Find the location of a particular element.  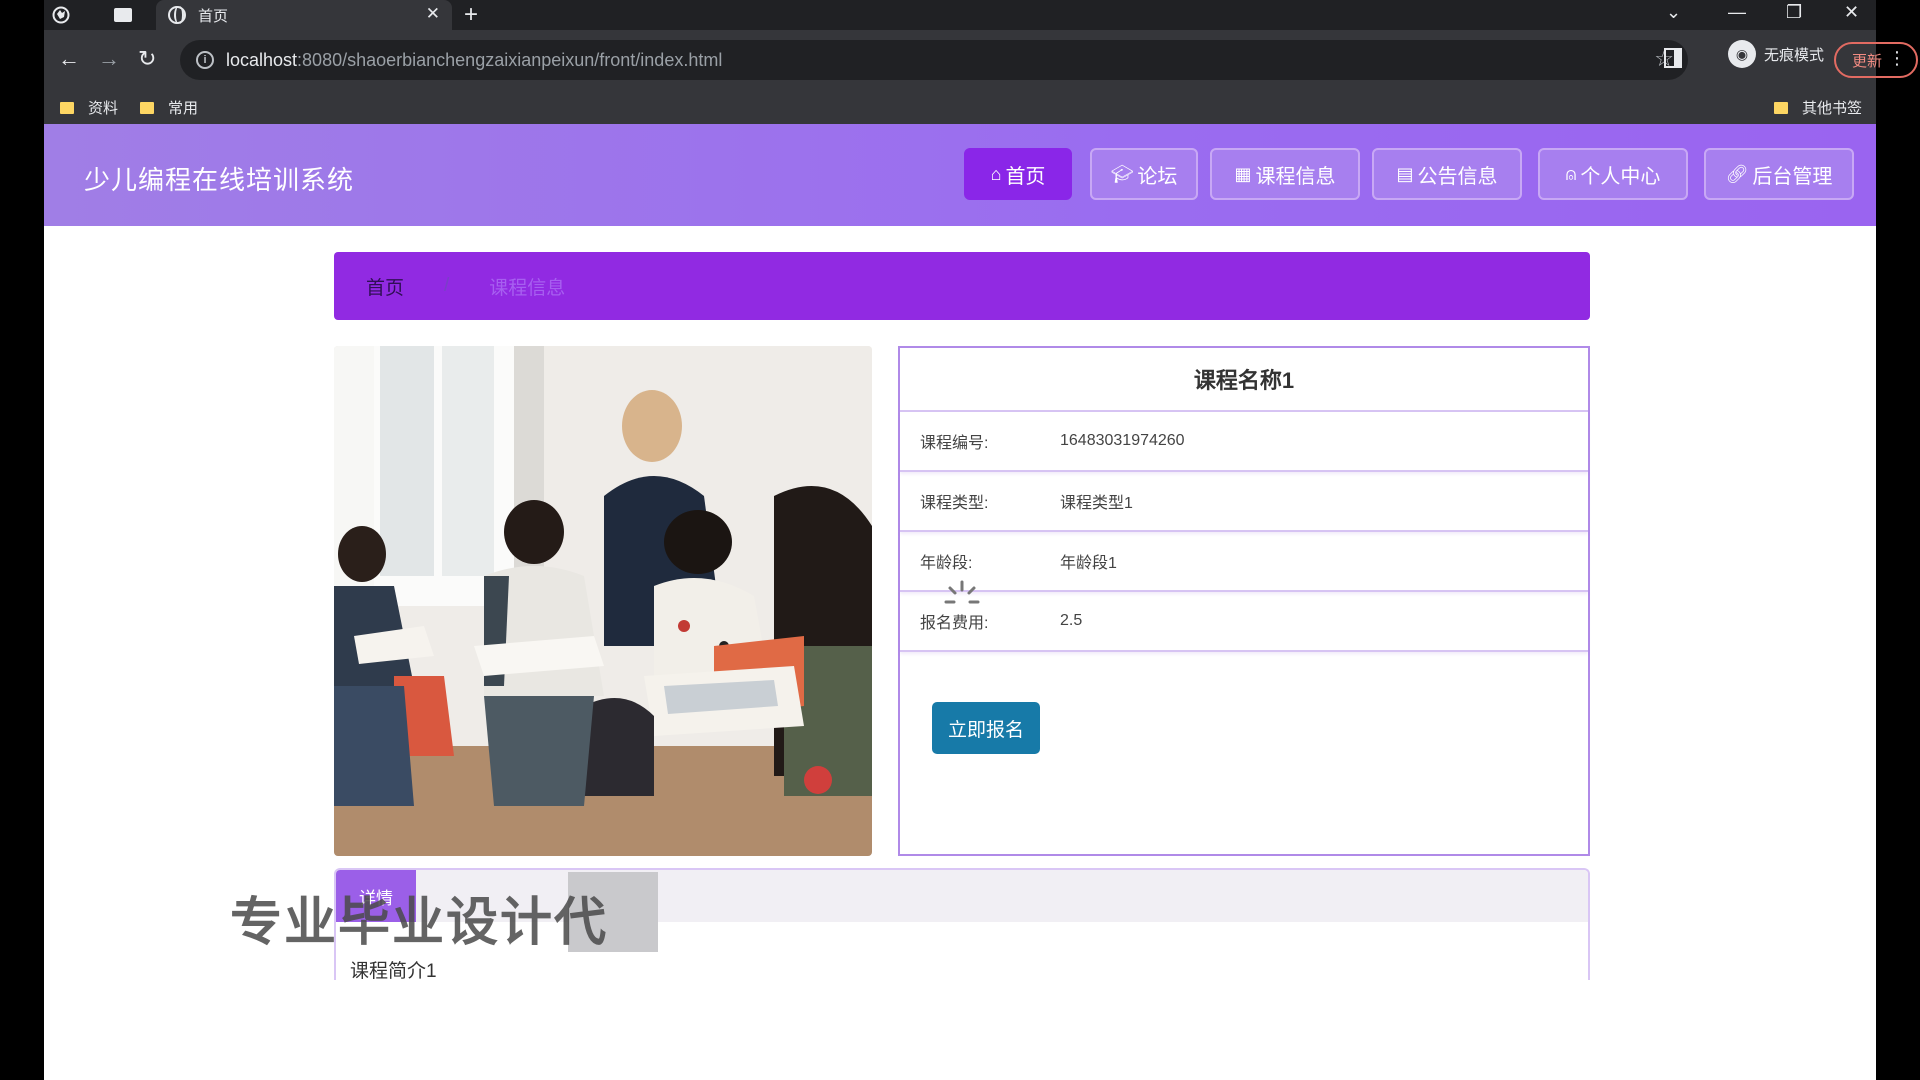

update-label: 更新 is located at coordinates (1867, 61).